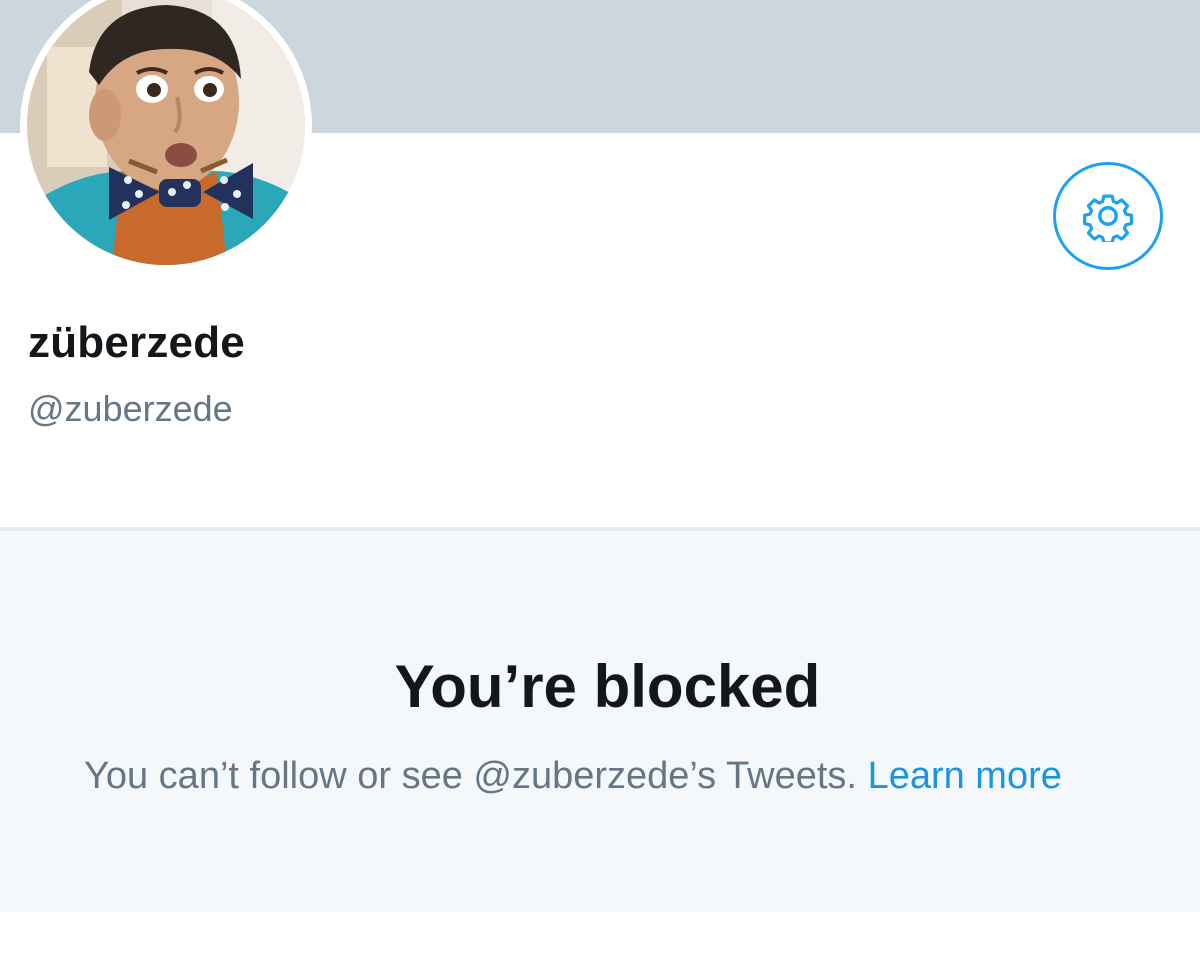 This screenshot has height=966, width=1200. I want to click on avatar, so click(166, 136).